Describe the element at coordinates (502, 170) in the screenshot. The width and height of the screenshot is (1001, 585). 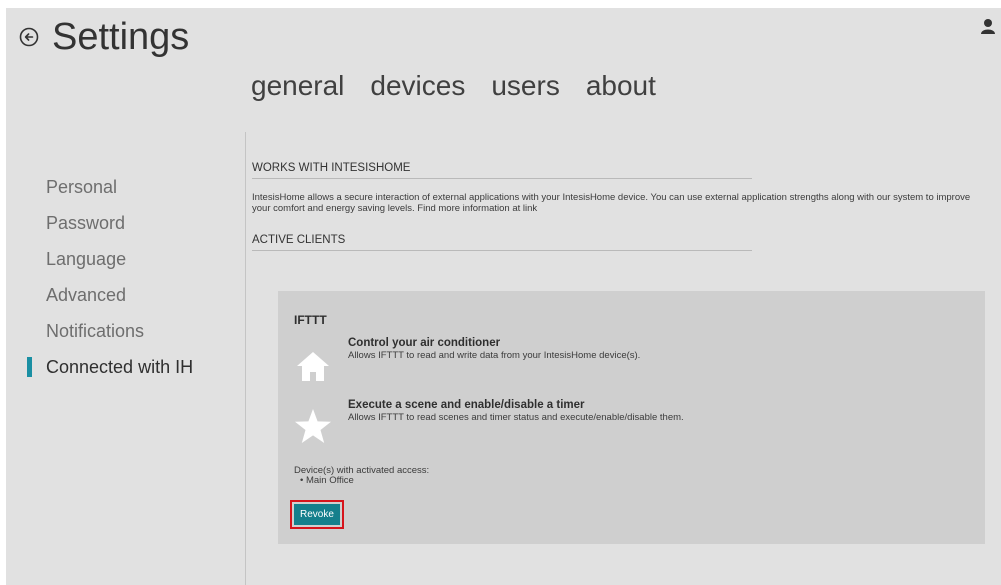
I see `works-with-heading: WORKS WITH INTESISHOME` at that location.